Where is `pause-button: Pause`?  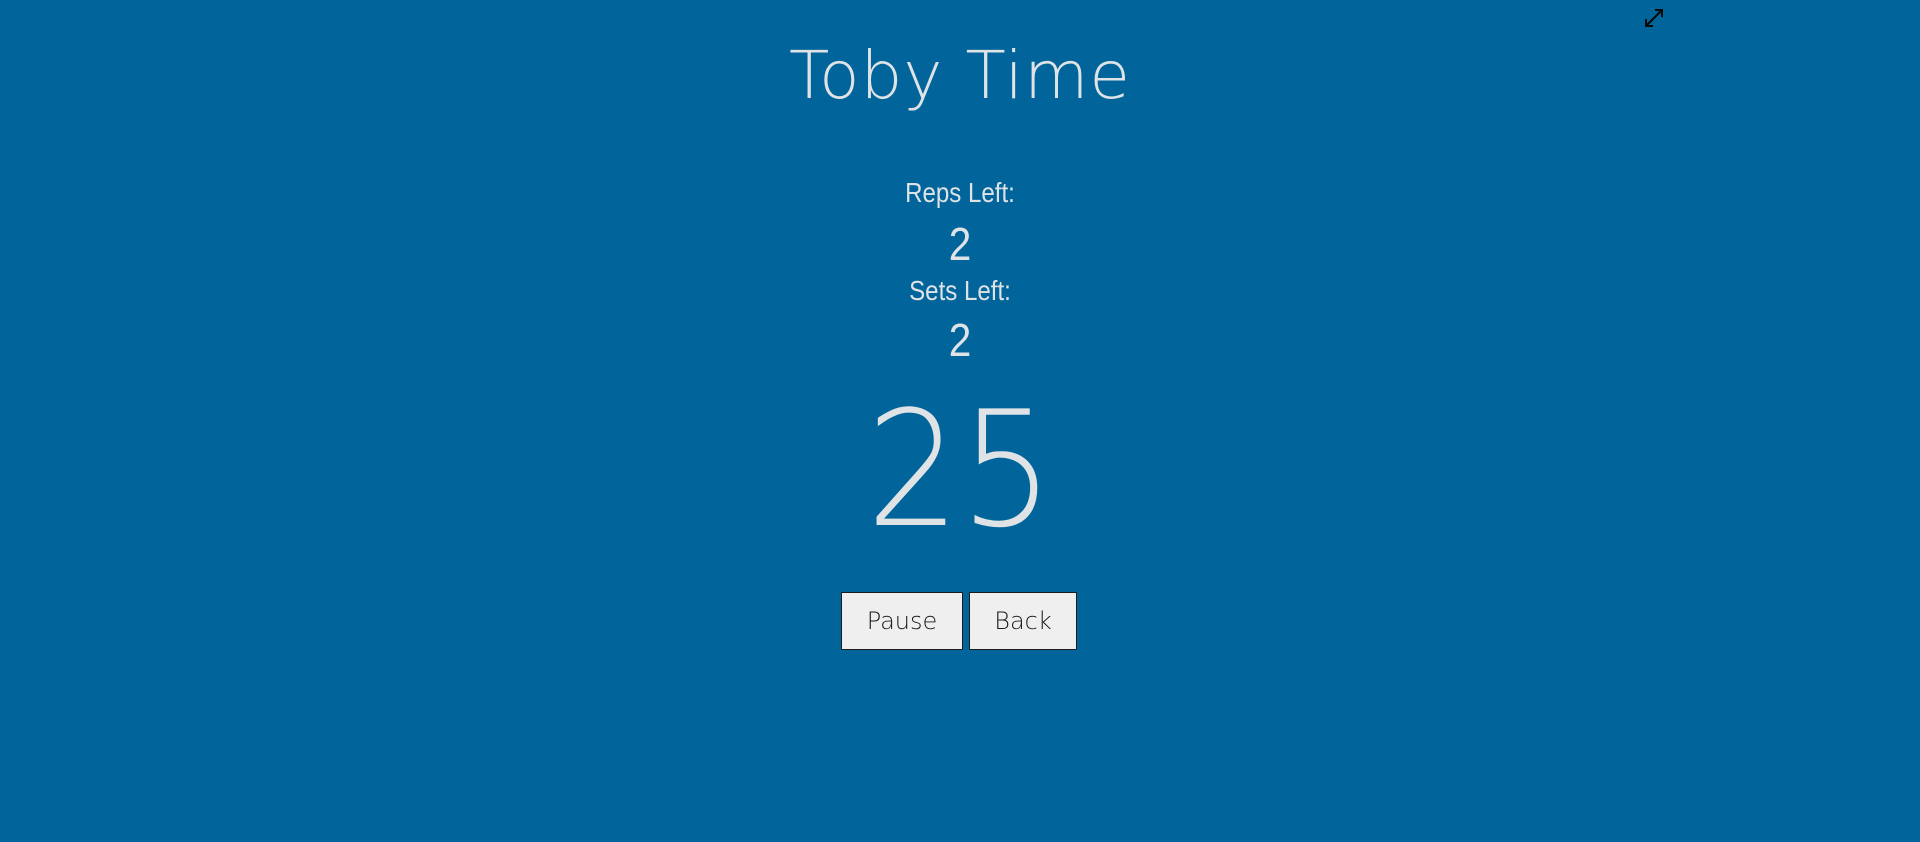 pause-button: Pause is located at coordinates (902, 621).